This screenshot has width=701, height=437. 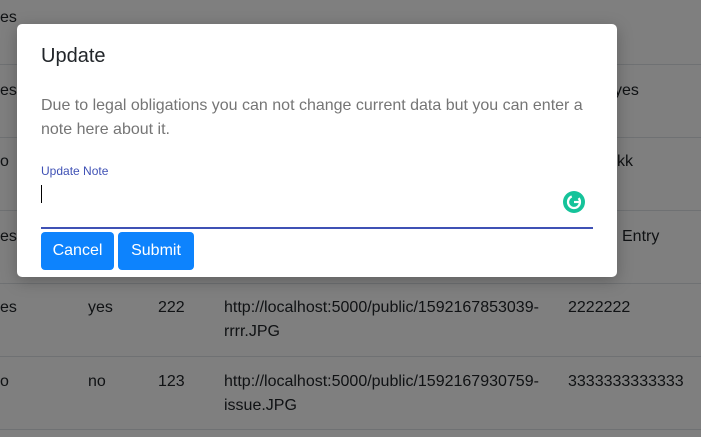 What do you see at coordinates (41, 194) in the screenshot?
I see `text-caret` at bounding box center [41, 194].